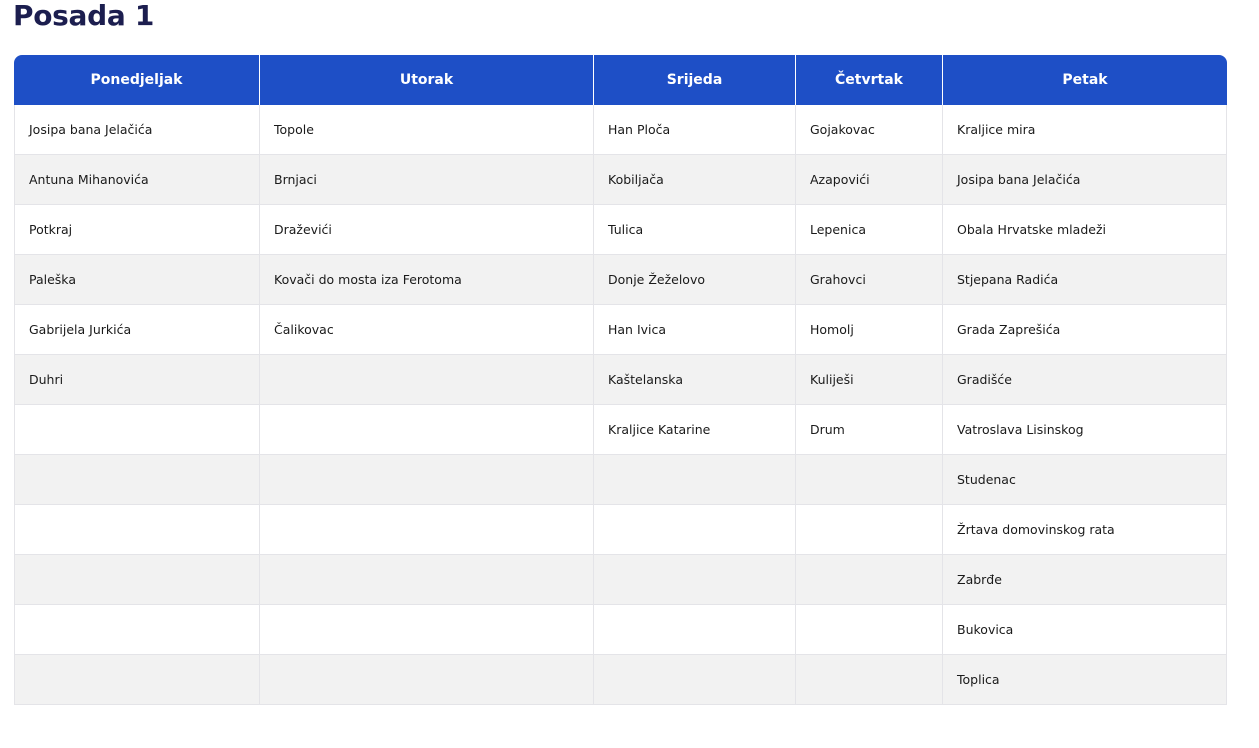 This screenshot has height=748, width=1259. Describe the element at coordinates (869, 80) in the screenshot. I see `header-cell-thursday: Četvrtak` at that location.